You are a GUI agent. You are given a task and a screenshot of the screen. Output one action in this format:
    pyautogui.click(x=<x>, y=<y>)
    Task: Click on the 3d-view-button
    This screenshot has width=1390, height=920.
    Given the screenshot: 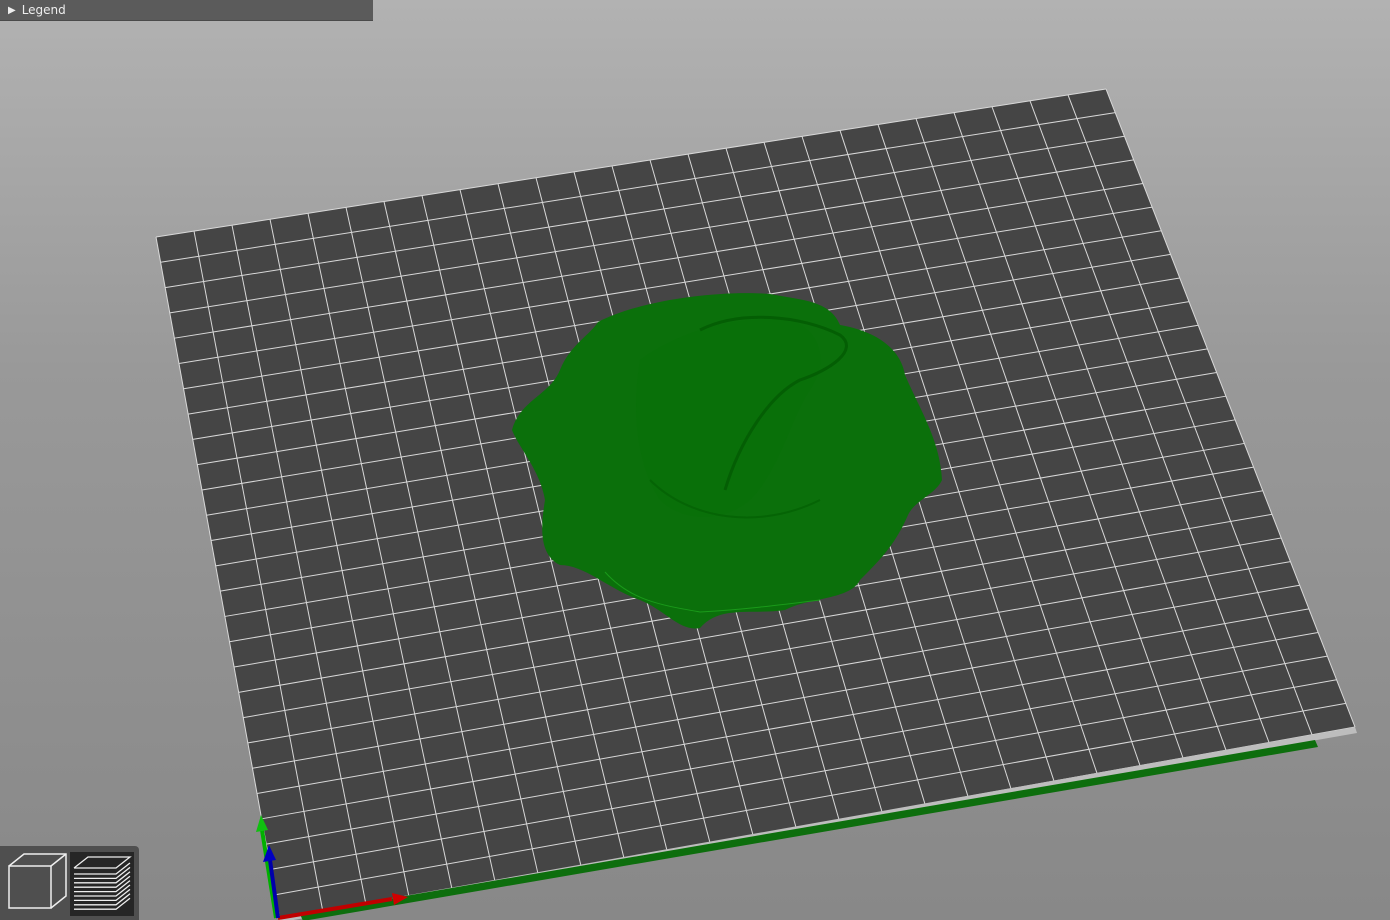 What is the action you would take?
    pyautogui.click(x=36, y=884)
    